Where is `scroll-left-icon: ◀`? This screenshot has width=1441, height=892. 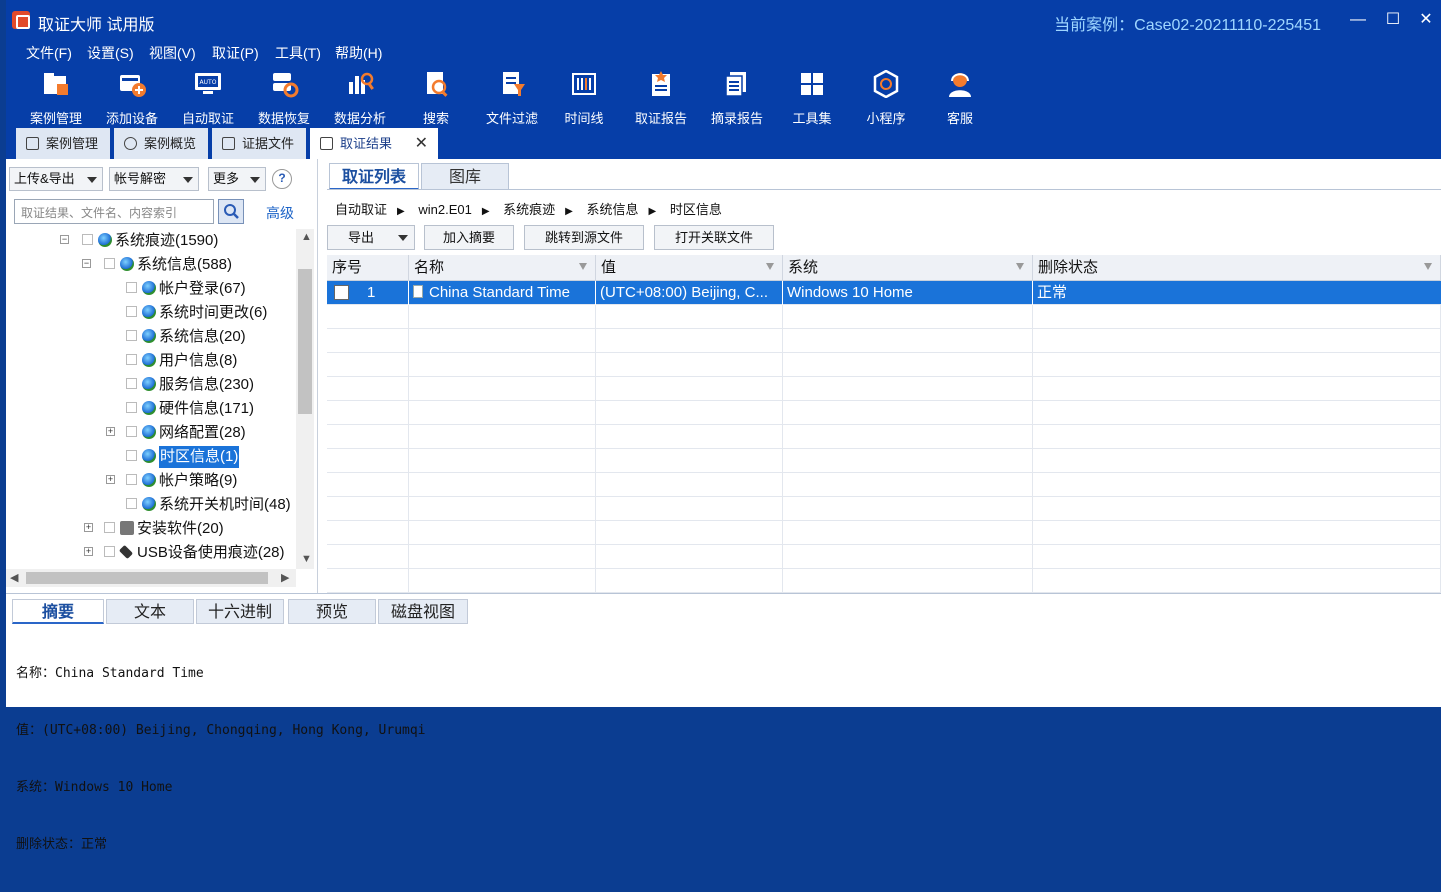 scroll-left-icon: ◀ is located at coordinates (14, 577).